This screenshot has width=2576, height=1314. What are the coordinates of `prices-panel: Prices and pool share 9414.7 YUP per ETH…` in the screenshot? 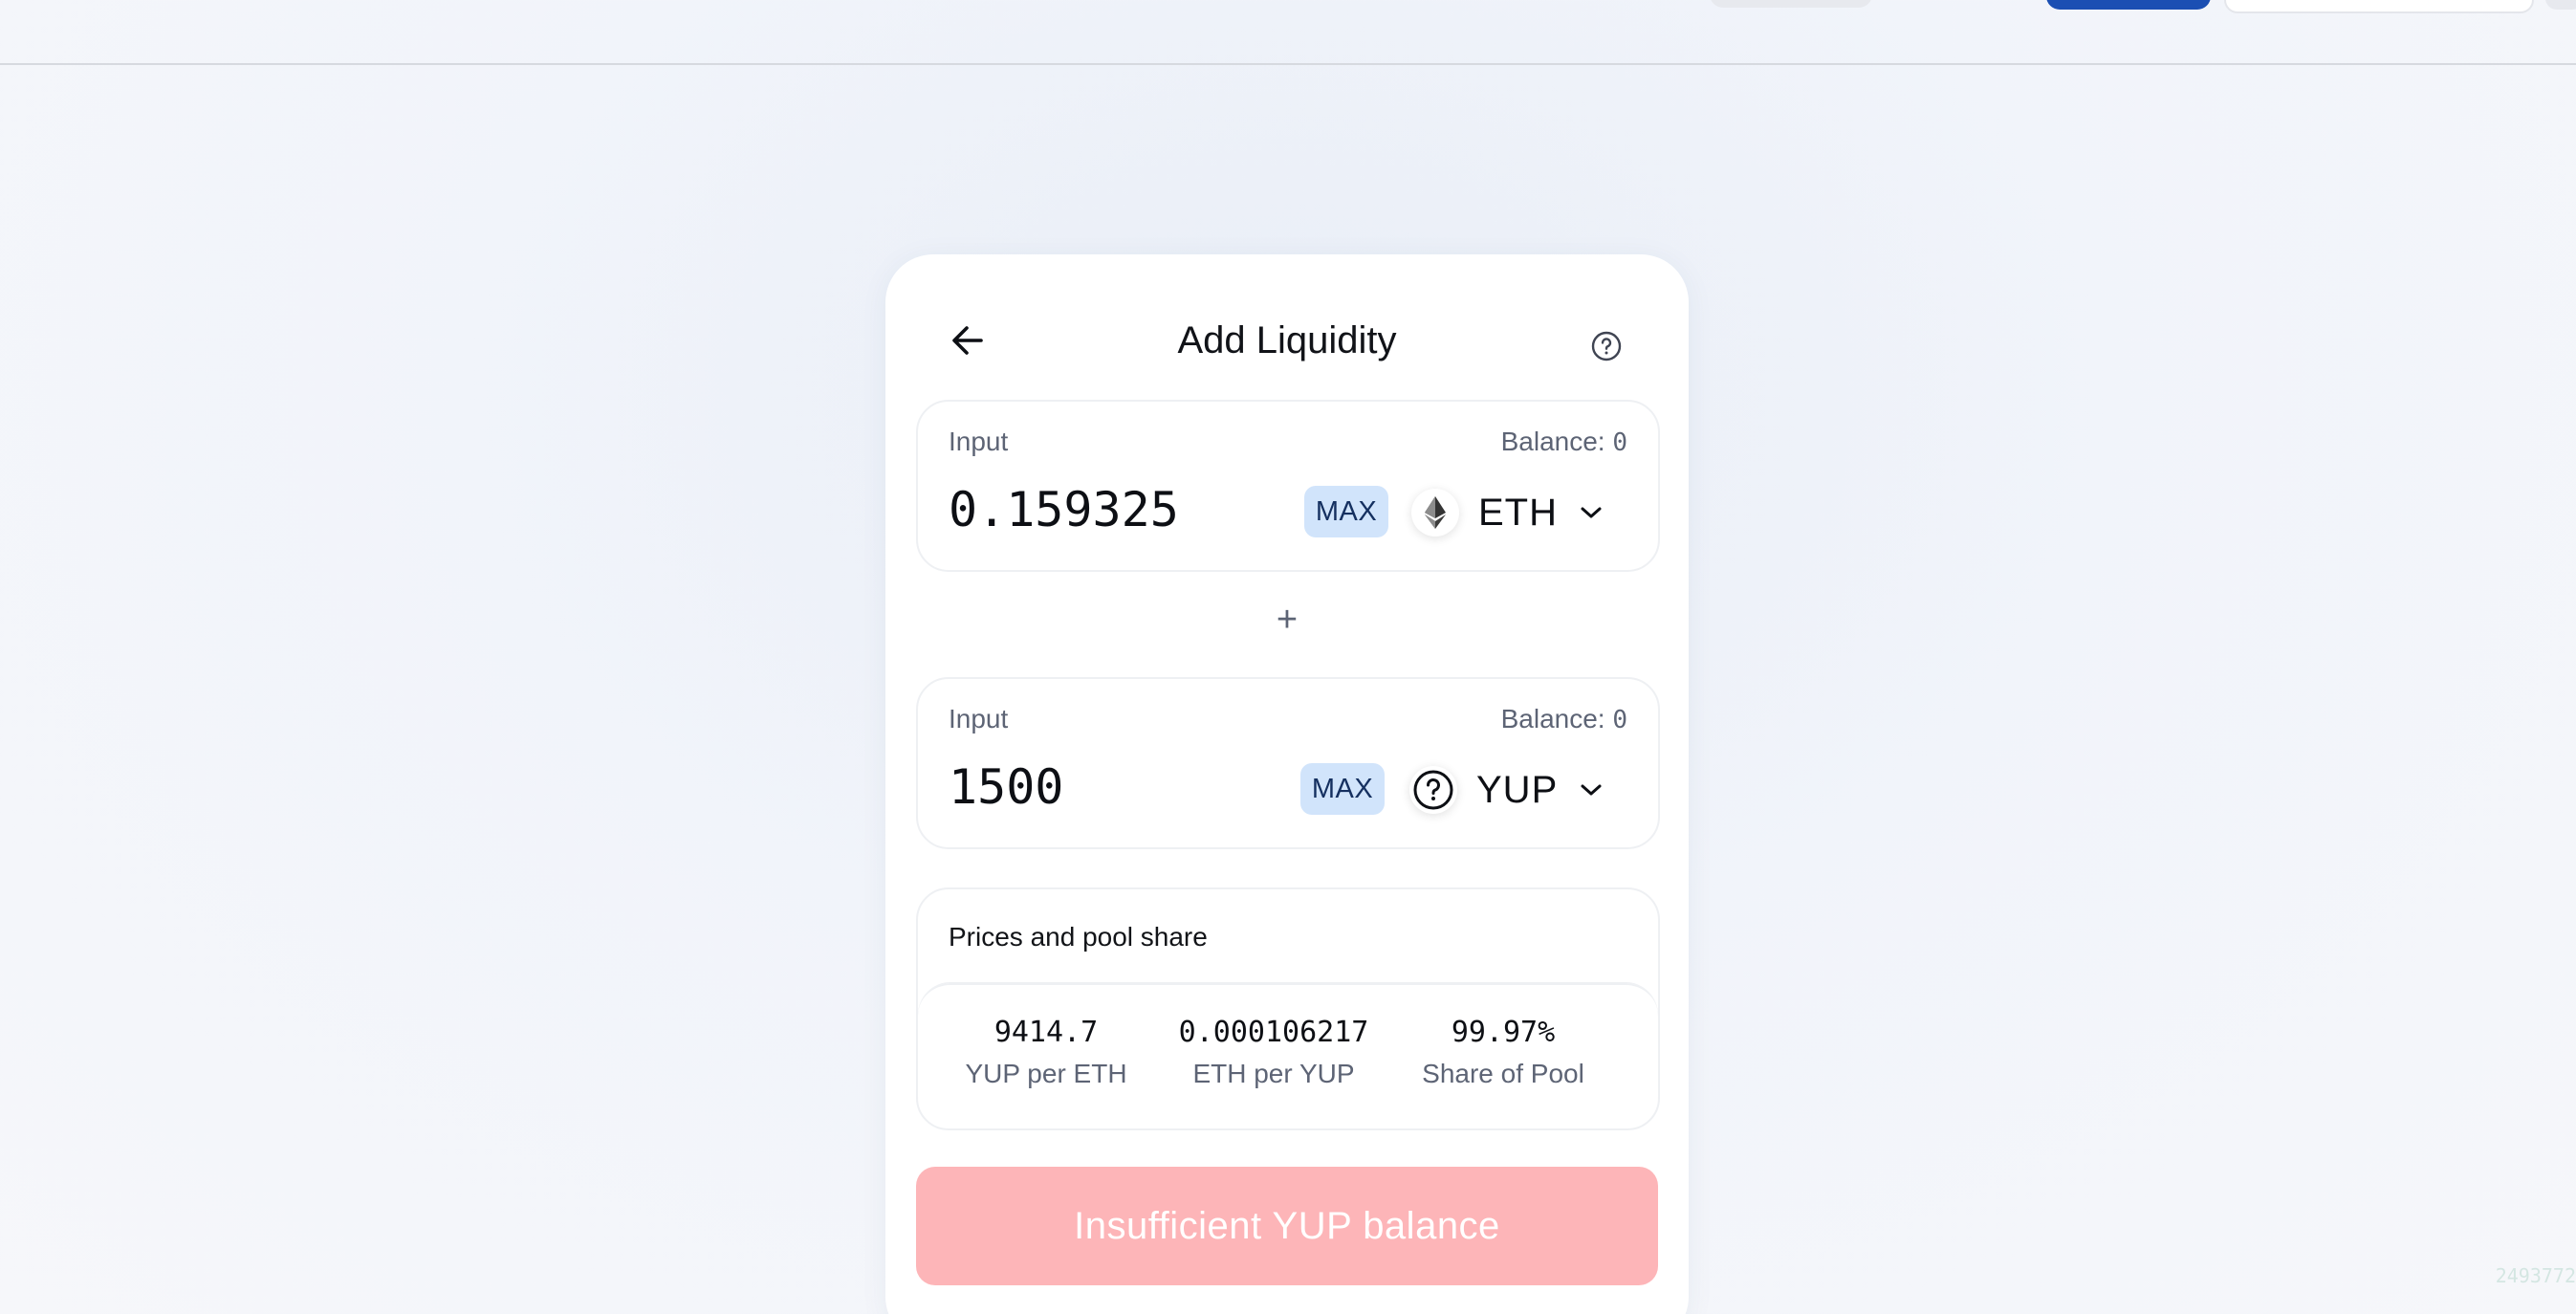 It's located at (1288, 1009).